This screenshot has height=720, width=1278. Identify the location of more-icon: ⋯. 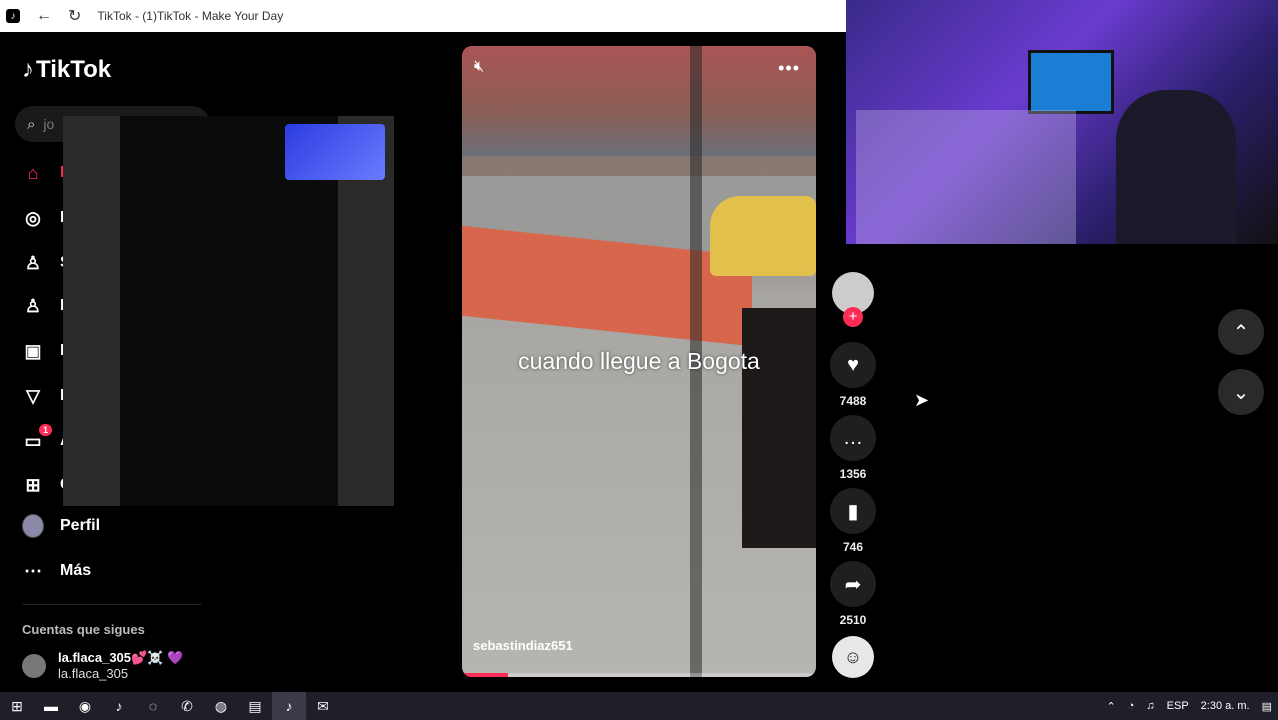
(33, 570).